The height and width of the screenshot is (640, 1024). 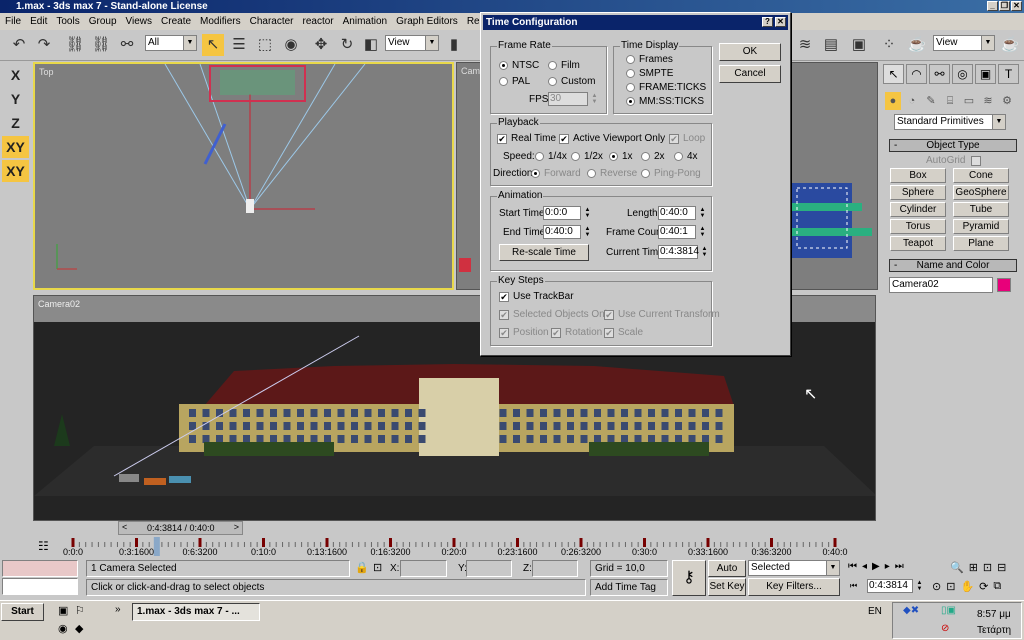 I want to click on hierarchy-tab-icon: ⚯, so click(x=939, y=74).